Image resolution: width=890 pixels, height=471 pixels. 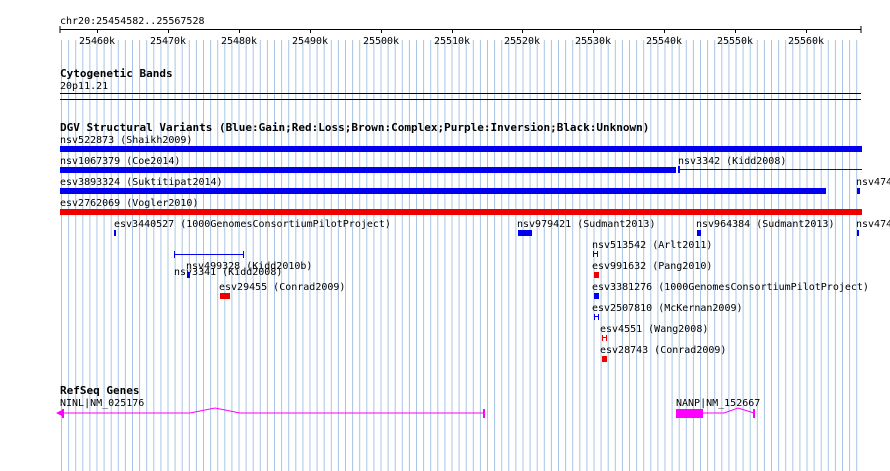 What do you see at coordinates (381, 41) in the screenshot?
I see `ruler-tick-label: 25500k` at bounding box center [381, 41].